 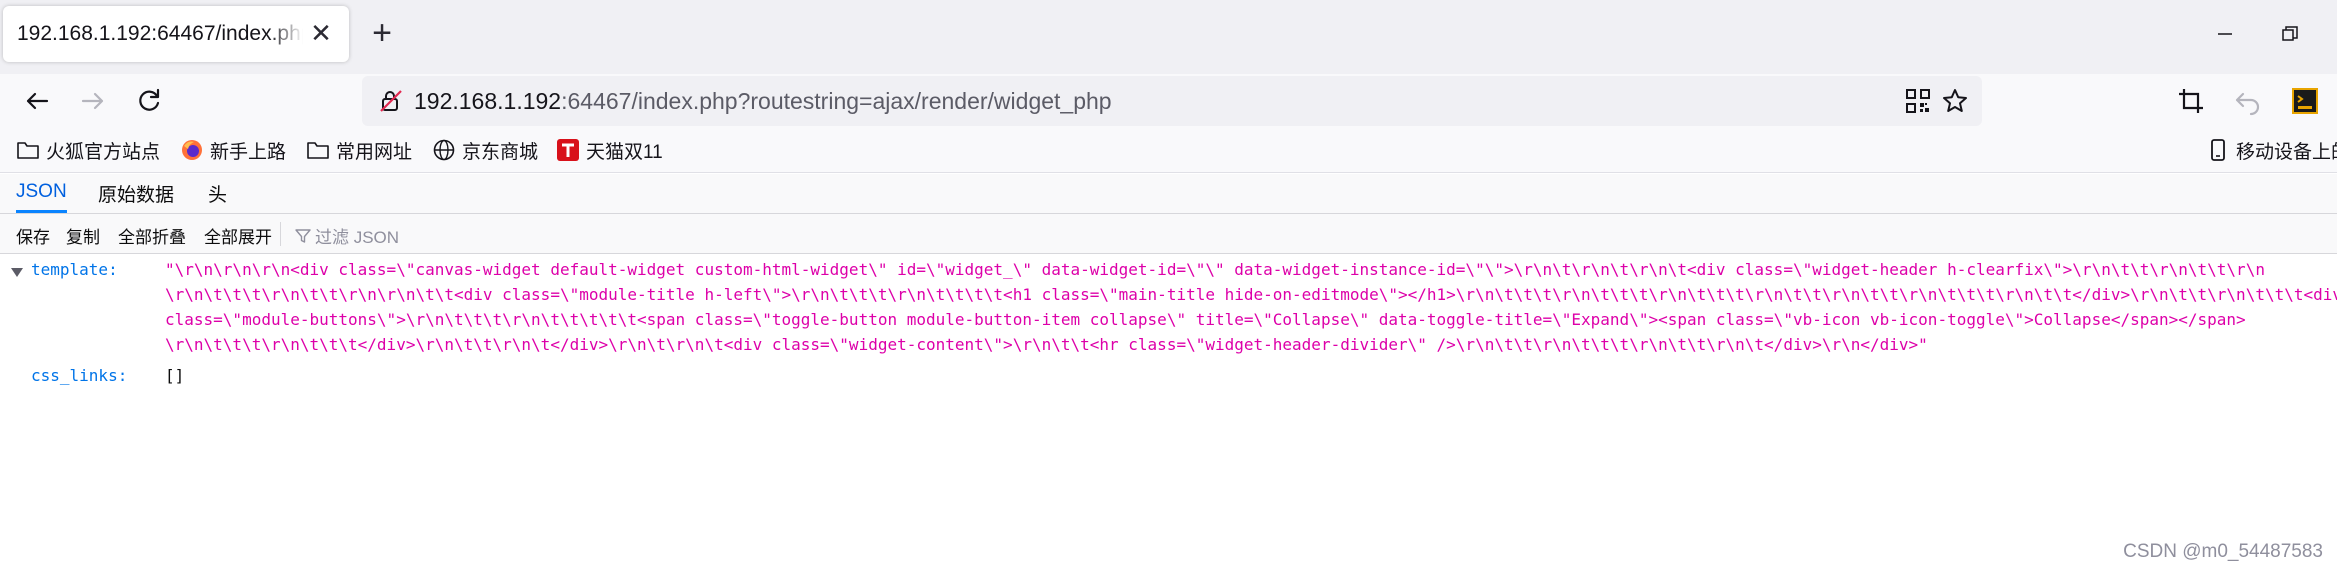 I want to click on screenshot-crop-icon, so click(x=2191, y=101).